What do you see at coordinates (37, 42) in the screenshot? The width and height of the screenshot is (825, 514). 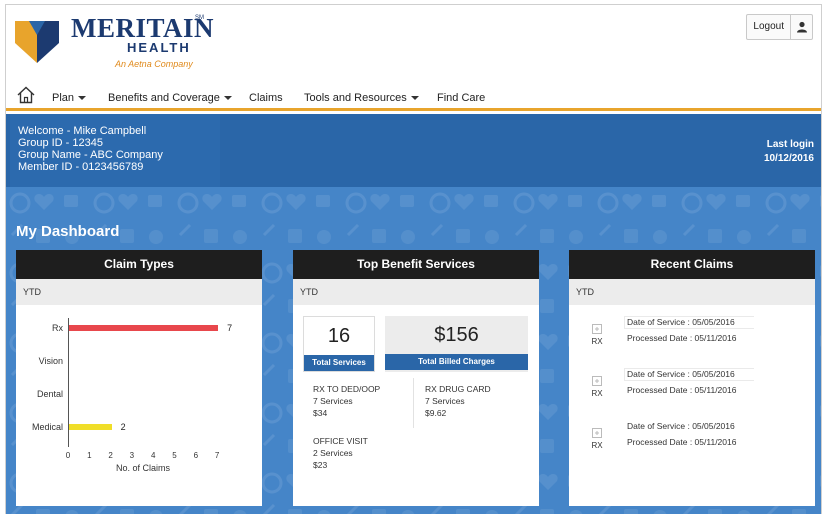 I see `meritain-shield-icon` at bounding box center [37, 42].